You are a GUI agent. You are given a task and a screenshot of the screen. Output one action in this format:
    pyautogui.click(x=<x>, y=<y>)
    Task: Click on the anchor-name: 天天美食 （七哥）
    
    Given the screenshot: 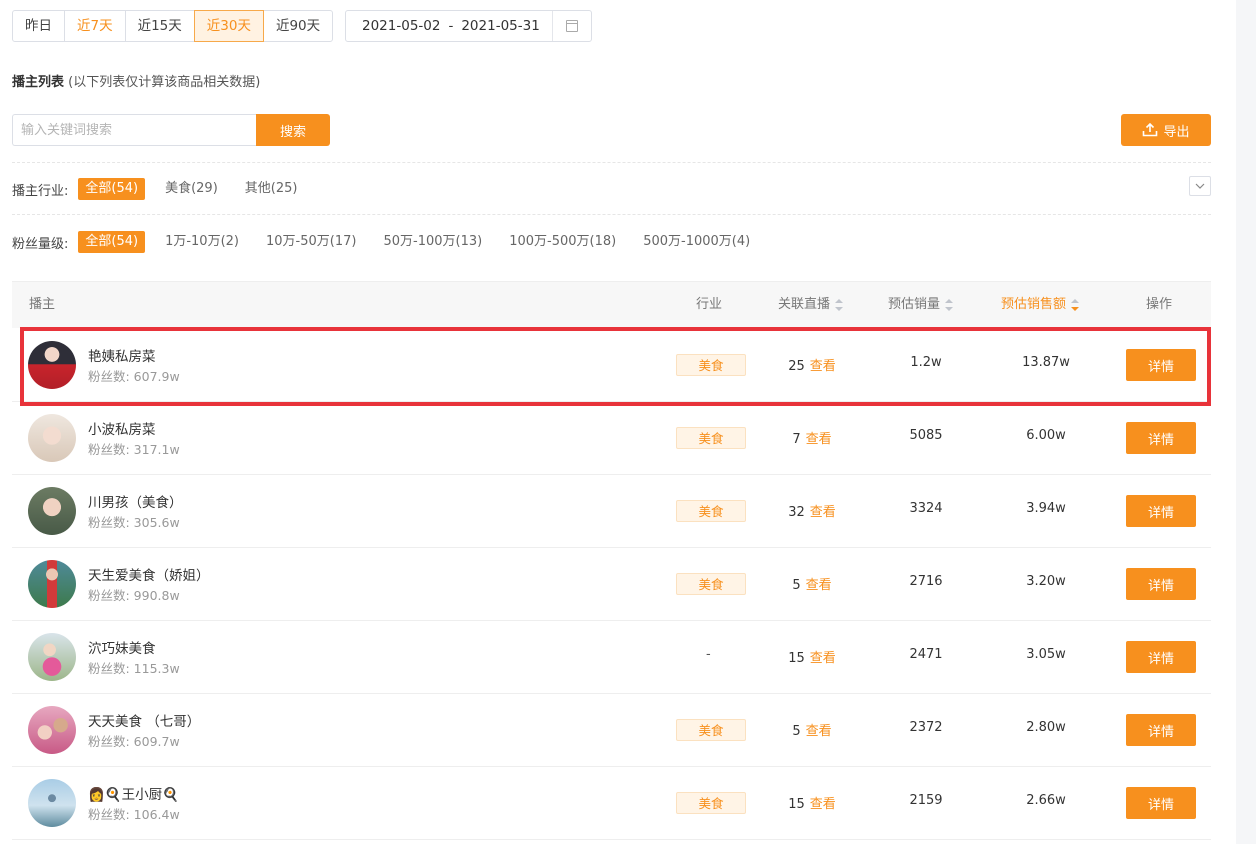 What is the action you would take?
    pyautogui.click(x=144, y=720)
    